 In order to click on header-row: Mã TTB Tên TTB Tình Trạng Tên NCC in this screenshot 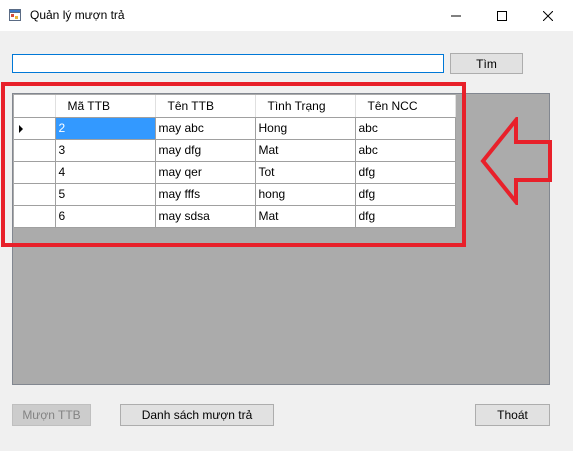, I will do `click(235, 106)`.